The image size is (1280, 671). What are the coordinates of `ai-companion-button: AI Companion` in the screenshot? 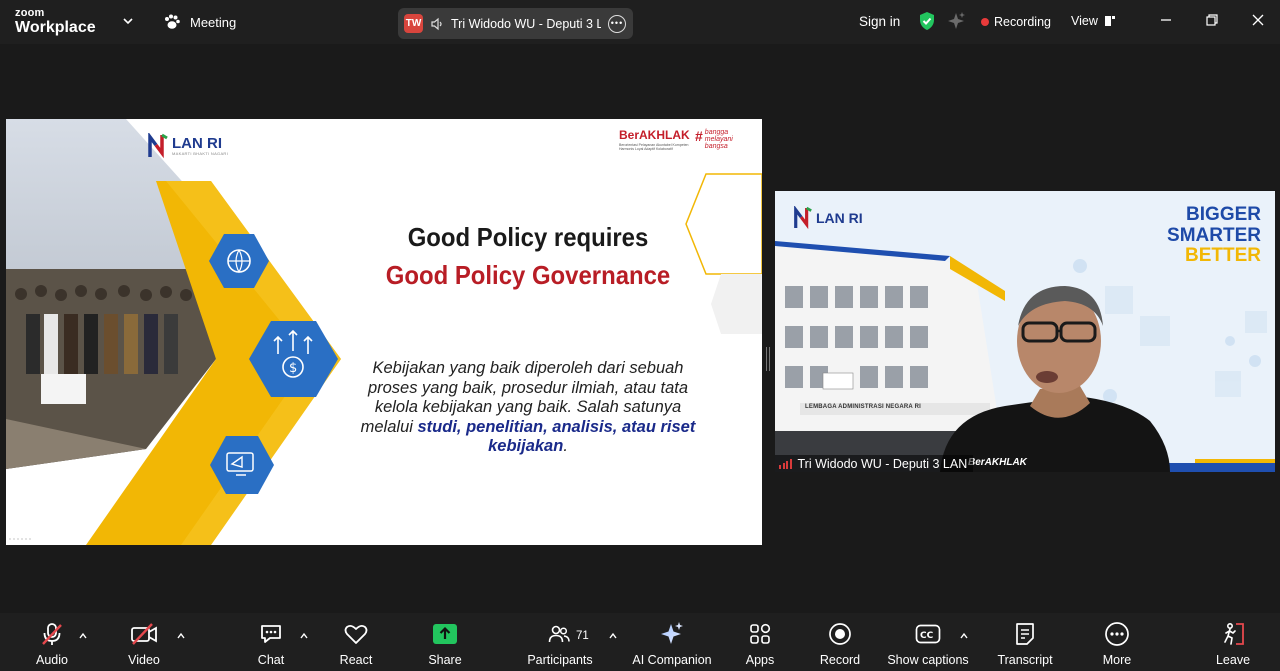 It's located at (672, 642).